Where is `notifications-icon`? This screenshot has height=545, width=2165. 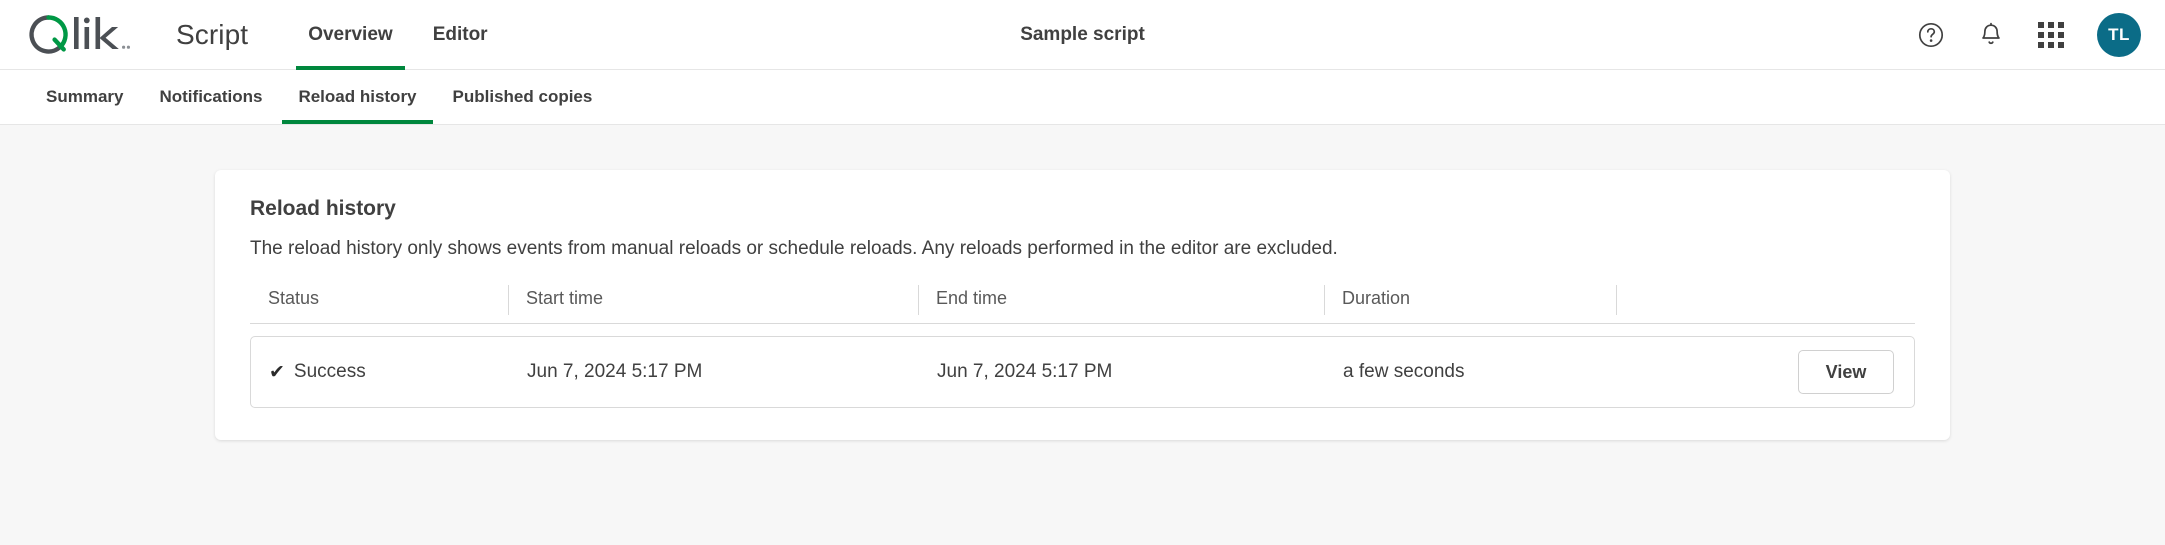 notifications-icon is located at coordinates (1991, 35).